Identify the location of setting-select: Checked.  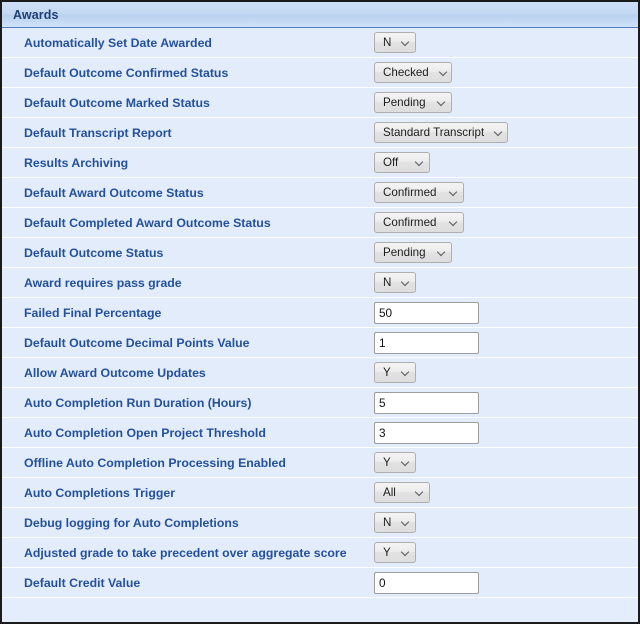
(413, 72).